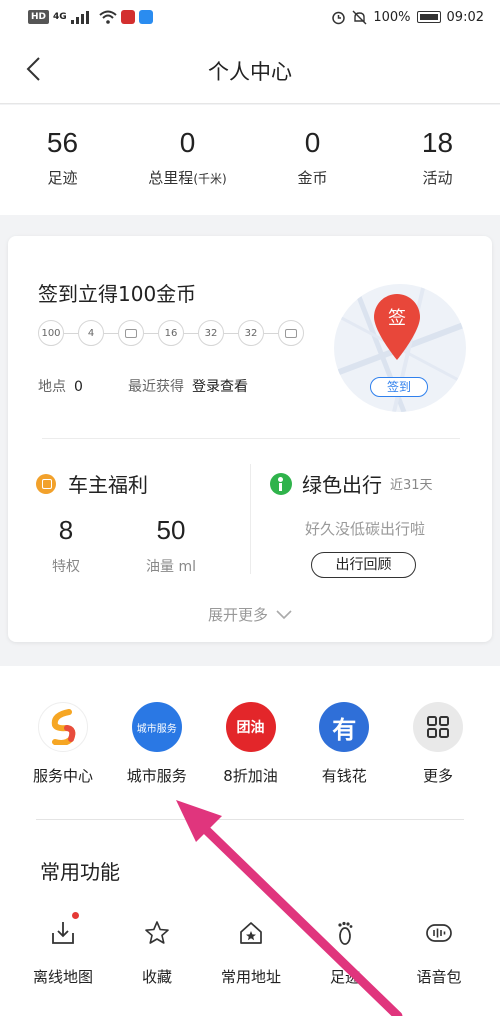 This screenshot has height=1016, width=500. I want to click on coupon-icon, so click(291, 333).